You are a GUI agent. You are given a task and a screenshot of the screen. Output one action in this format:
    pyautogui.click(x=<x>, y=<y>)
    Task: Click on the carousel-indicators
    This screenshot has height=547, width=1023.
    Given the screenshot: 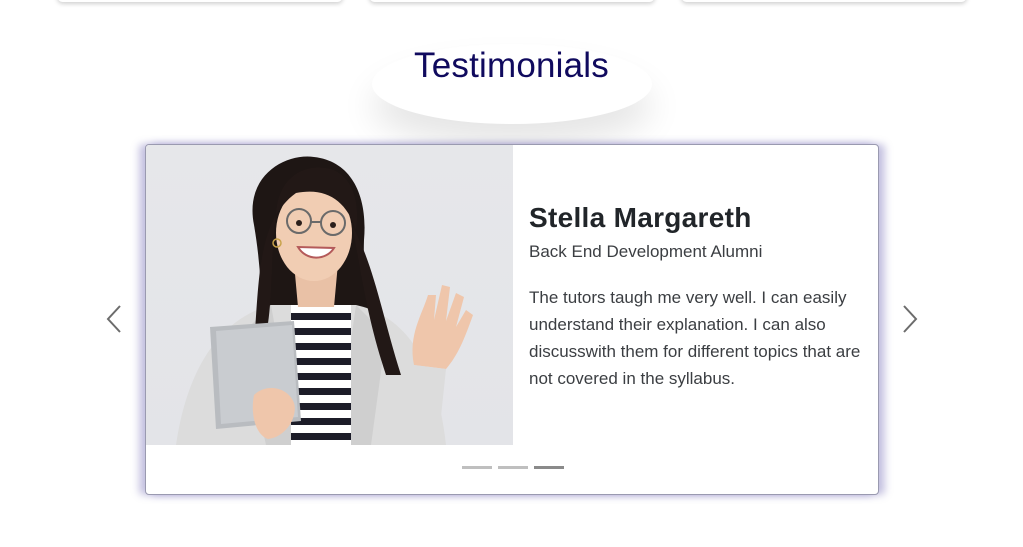 What is the action you would take?
    pyautogui.click(x=512, y=469)
    